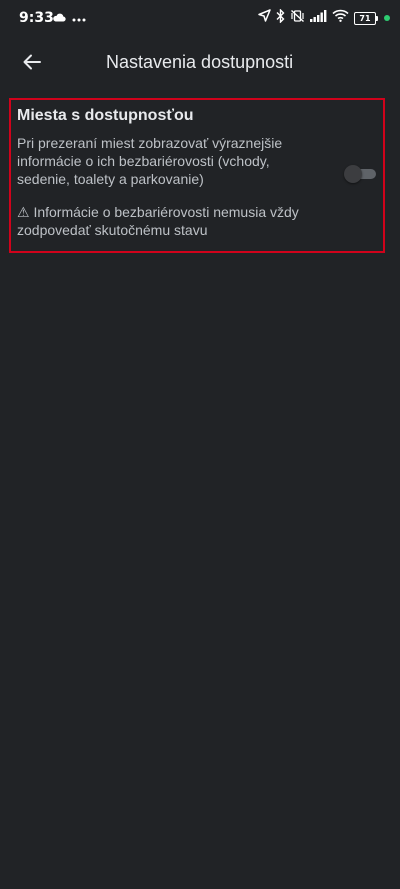 This screenshot has width=400, height=889. I want to click on mute-vibrate-icon, so click(297, 18).